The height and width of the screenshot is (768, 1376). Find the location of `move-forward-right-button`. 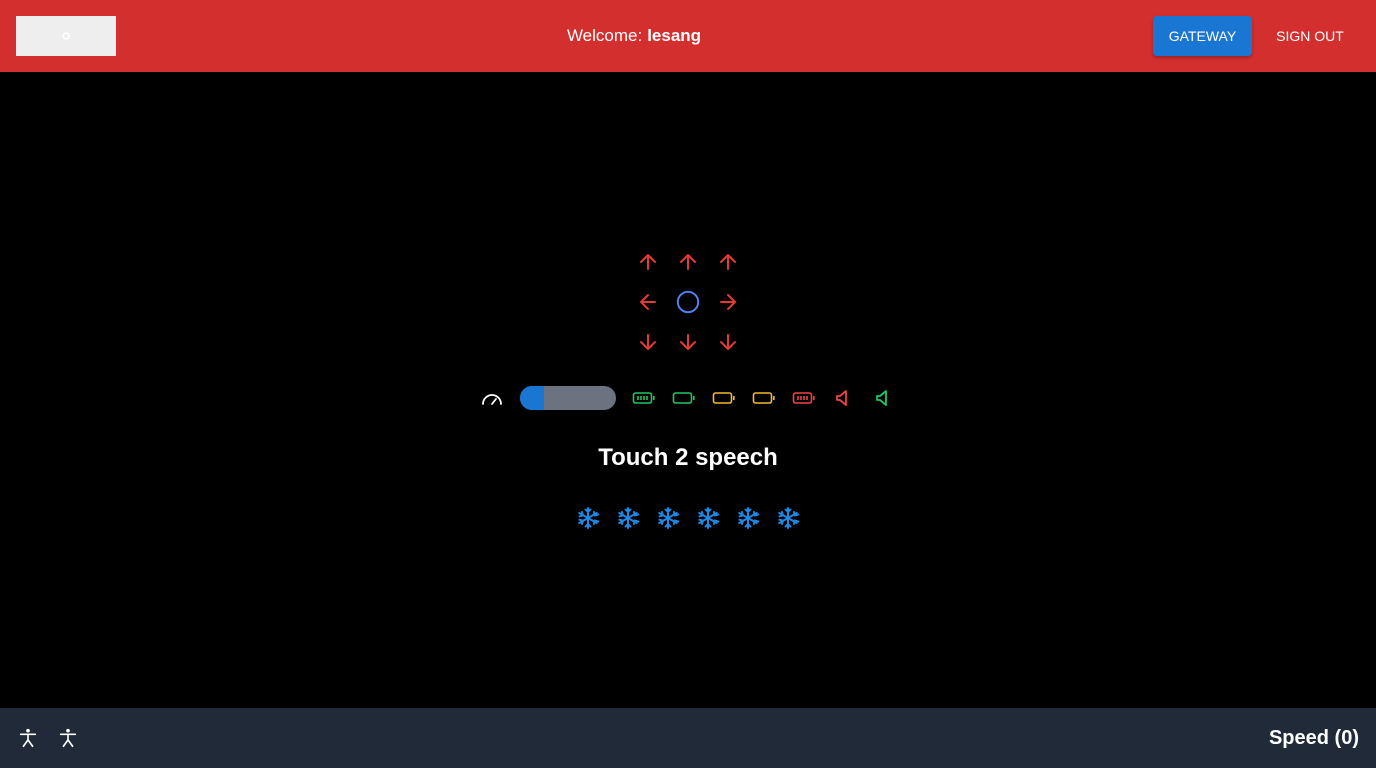

move-forward-right-button is located at coordinates (728, 262).